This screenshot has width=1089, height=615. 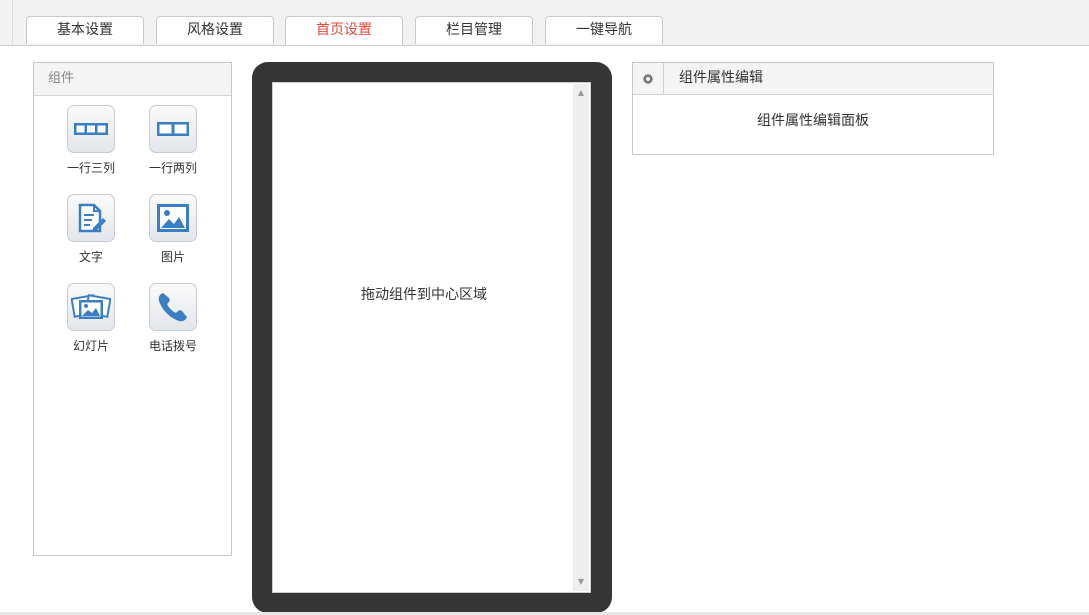 I want to click on tab-one-click-navigation: 一键导航, so click(x=604, y=30).